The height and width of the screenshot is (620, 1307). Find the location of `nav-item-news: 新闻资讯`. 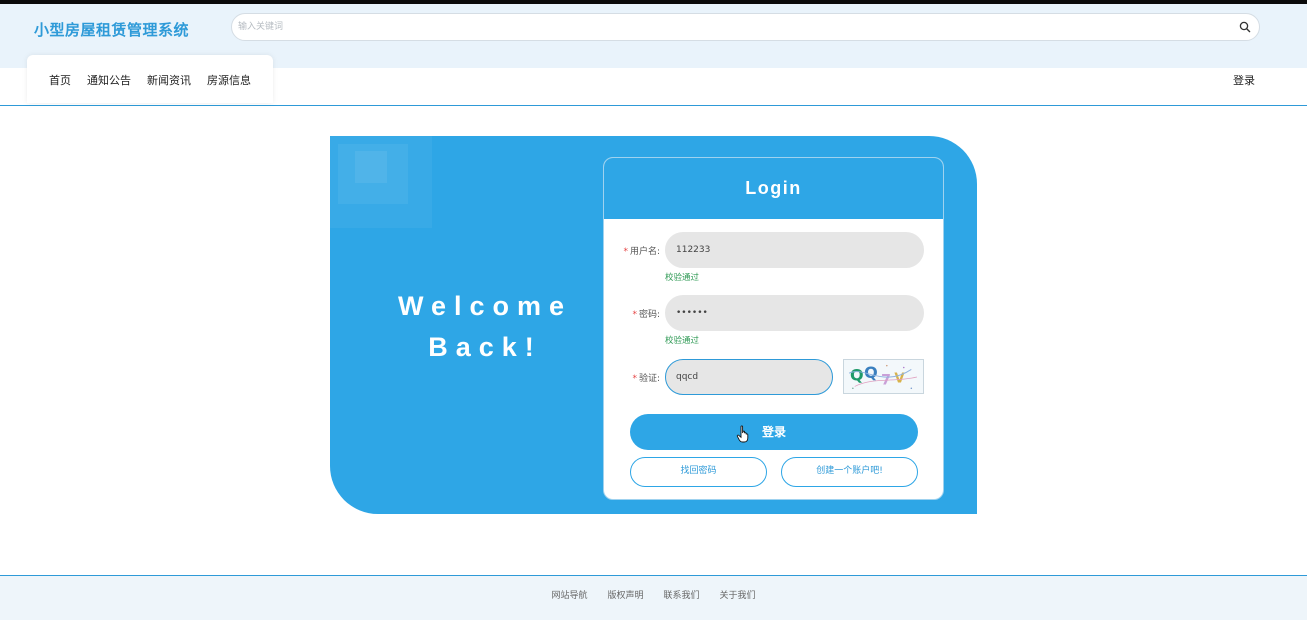

nav-item-news: 新闻资讯 is located at coordinates (169, 80).